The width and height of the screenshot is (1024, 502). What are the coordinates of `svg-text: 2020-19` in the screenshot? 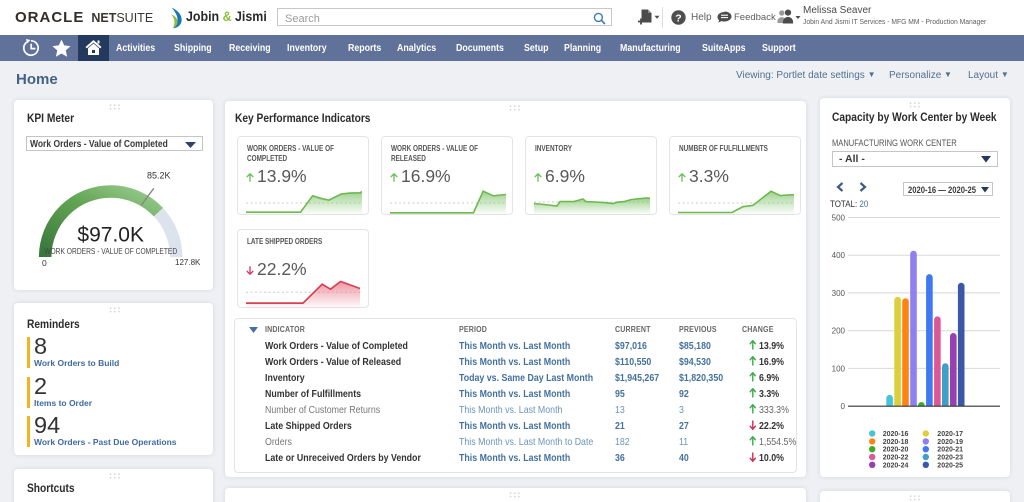 It's located at (950, 442).